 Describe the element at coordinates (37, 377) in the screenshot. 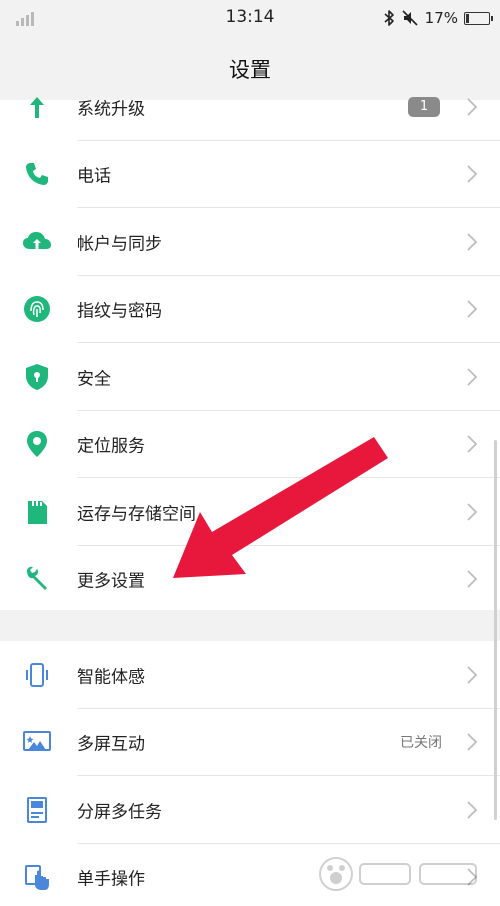

I see `shield-icon` at that location.